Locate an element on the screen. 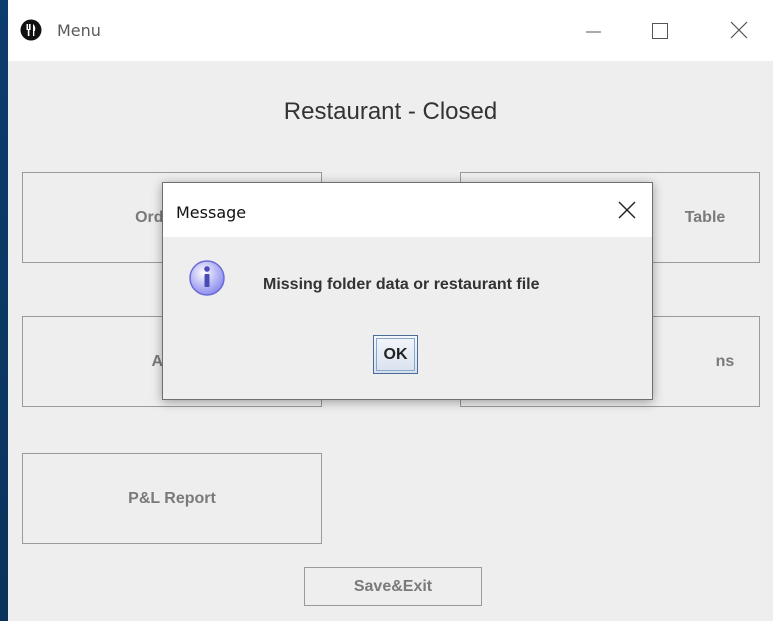 Image resolution: width=773 pixels, height=621 pixels. maximize-icon is located at coordinates (660, 31).